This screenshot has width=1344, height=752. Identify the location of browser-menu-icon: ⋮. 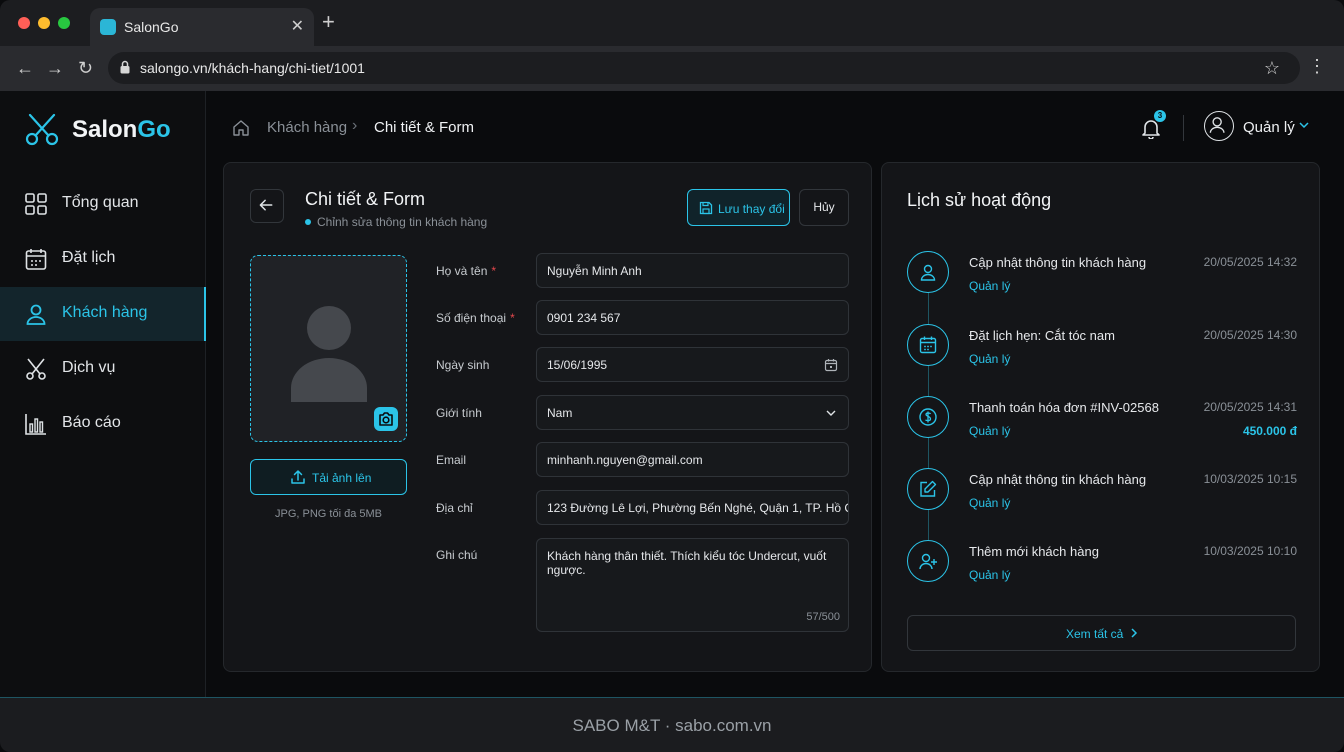
(1317, 66).